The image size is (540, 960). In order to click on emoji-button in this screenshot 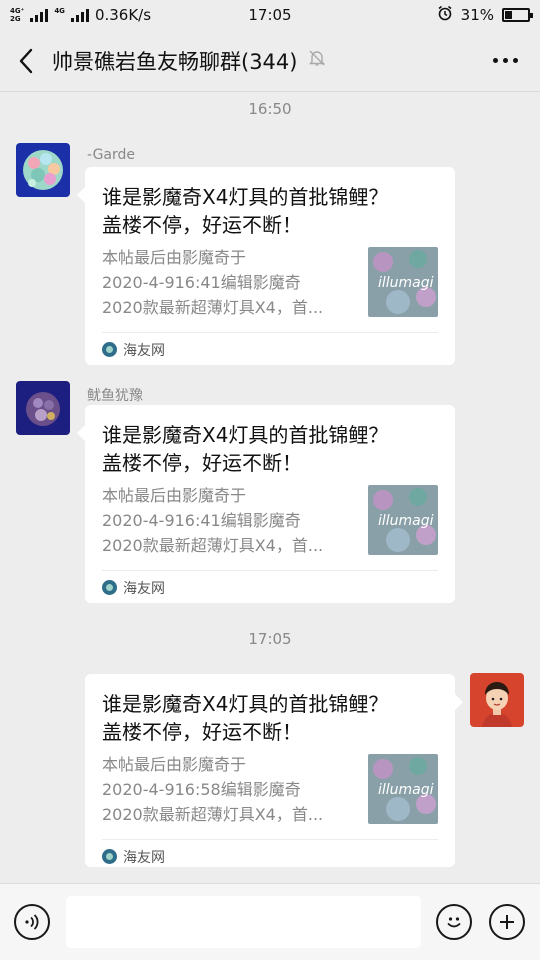, I will do `click(454, 922)`.